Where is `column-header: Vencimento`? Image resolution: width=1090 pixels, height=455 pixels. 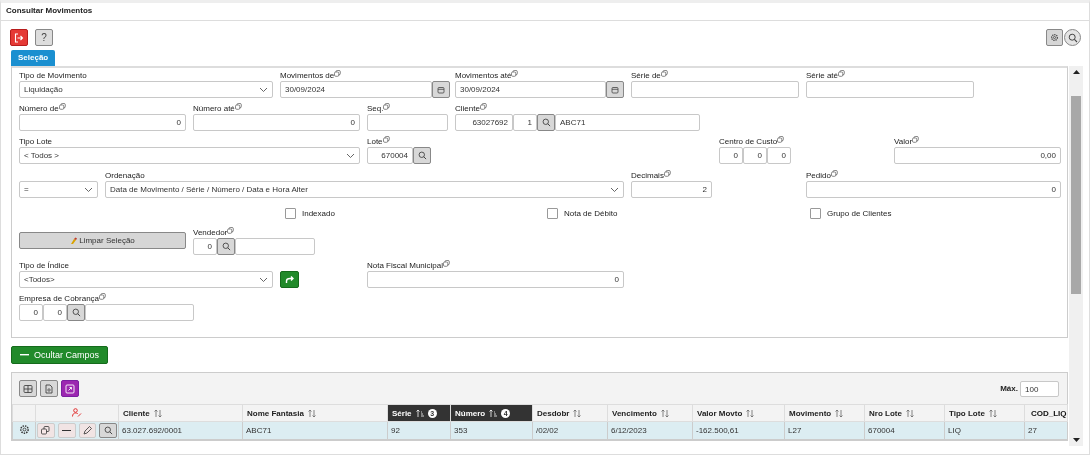 column-header: Vencimento is located at coordinates (650, 413).